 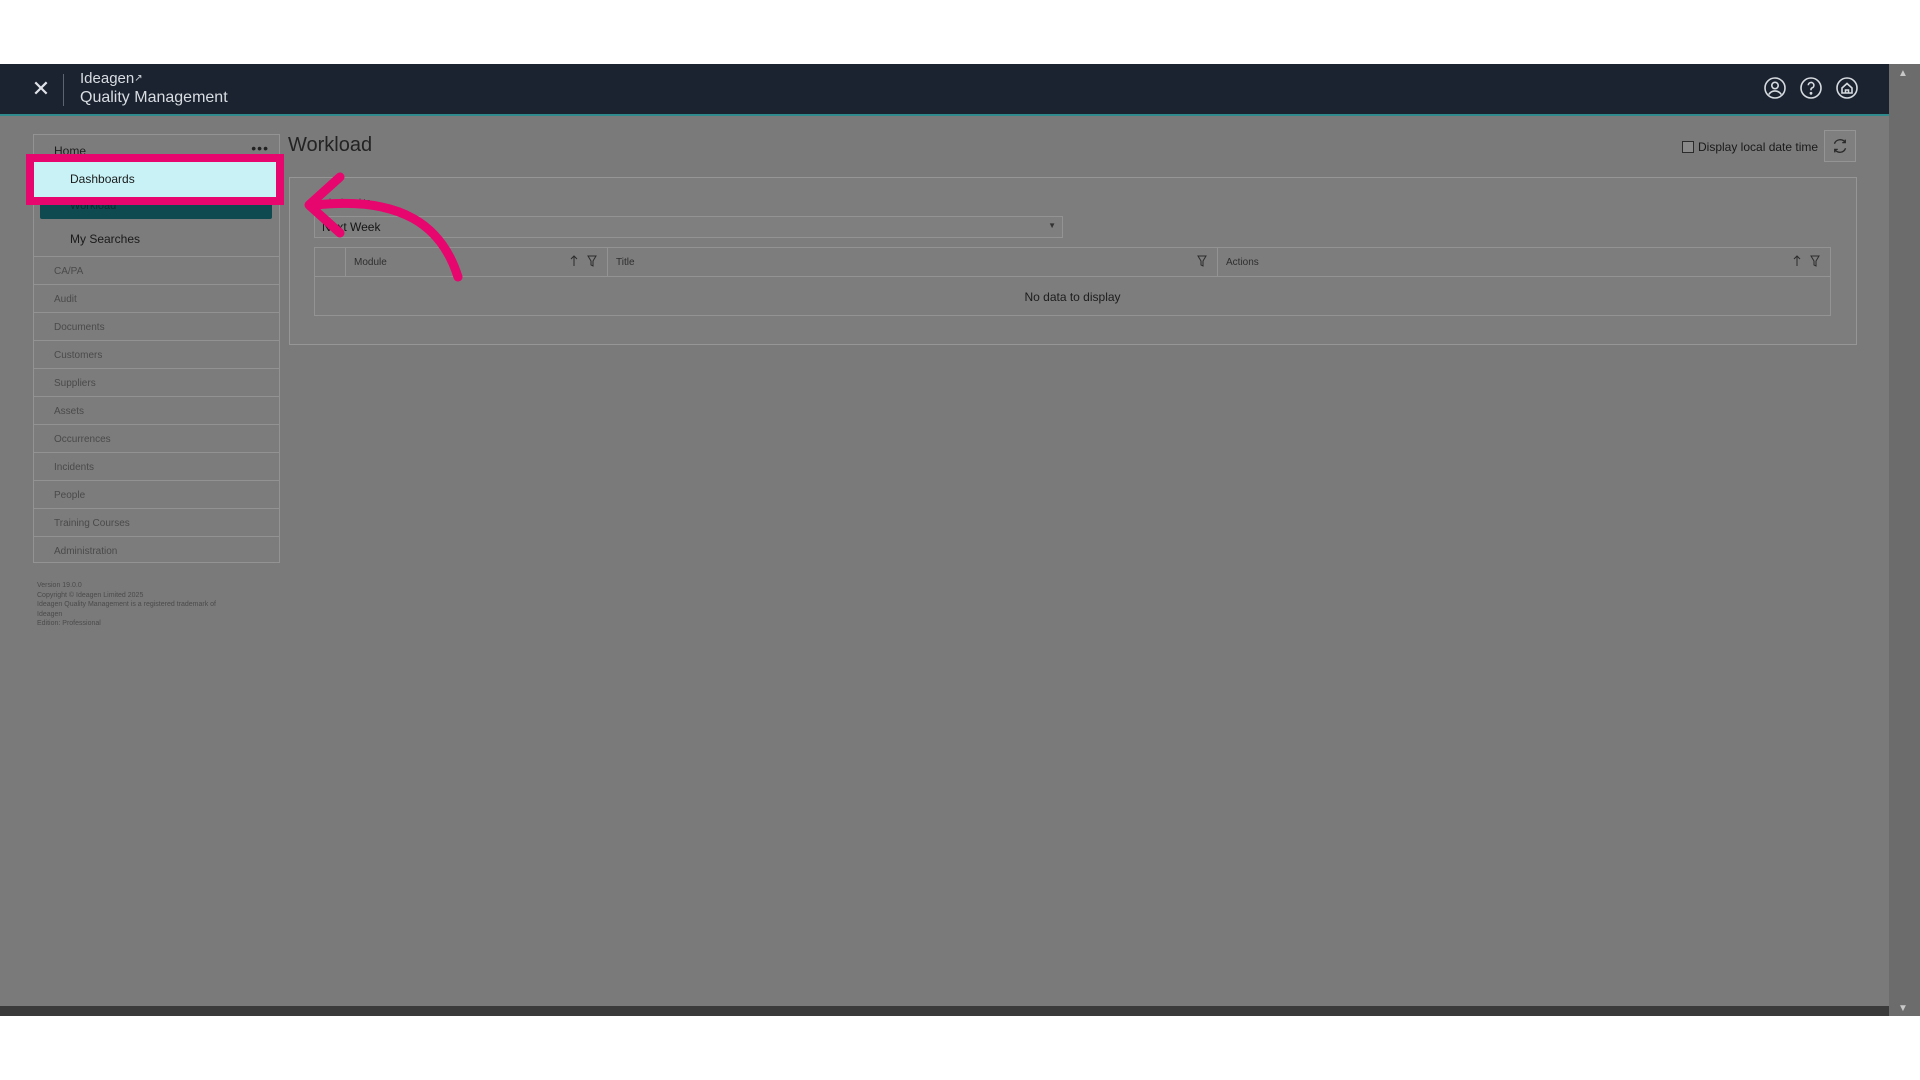 What do you see at coordinates (912, 262) in the screenshot?
I see `column-title: Title` at bounding box center [912, 262].